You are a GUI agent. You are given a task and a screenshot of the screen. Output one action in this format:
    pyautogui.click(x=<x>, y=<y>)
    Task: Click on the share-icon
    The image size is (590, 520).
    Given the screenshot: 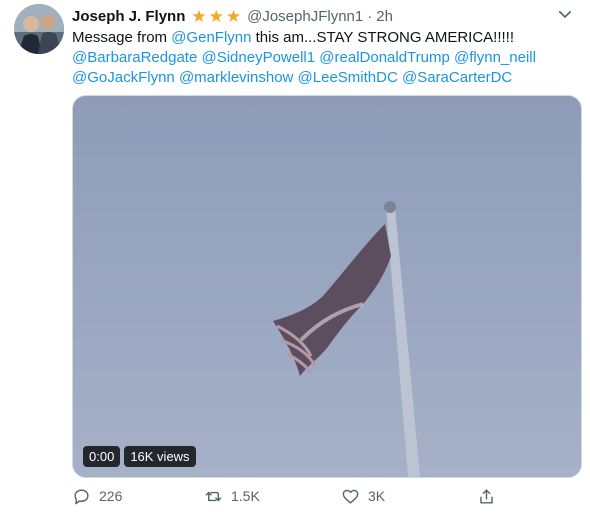 What is the action you would take?
    pyautogui.click(x=486, y=496)
    